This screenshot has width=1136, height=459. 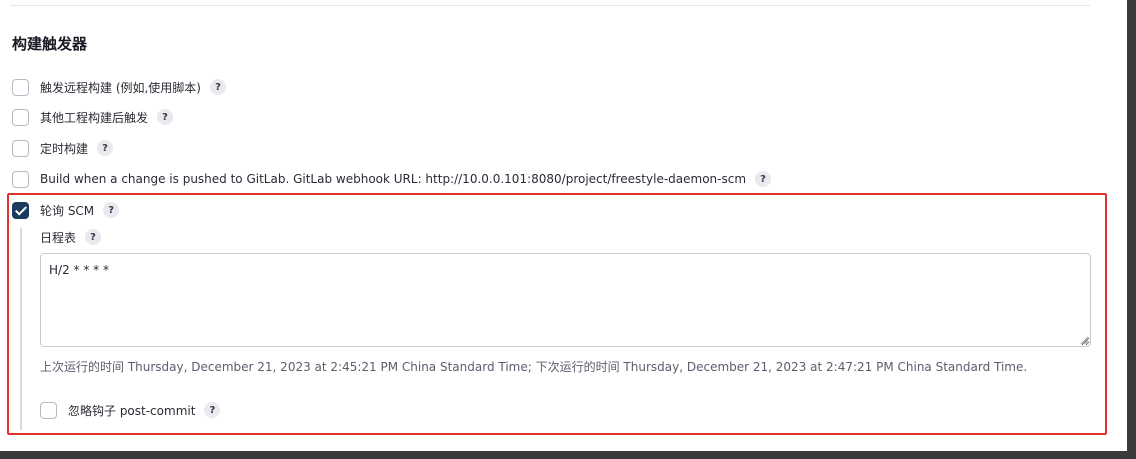 What do you see at coordinates (48, 410) in the screenshot?
I see `ignore-post-commit-checkbox` at bounding box center [48, 410].